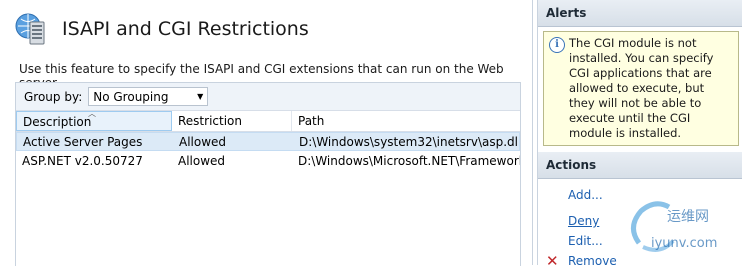 The width and height of the screenshot is (742, 271). I want to click on chevron-down-icon: ▼, so click(200, 96).